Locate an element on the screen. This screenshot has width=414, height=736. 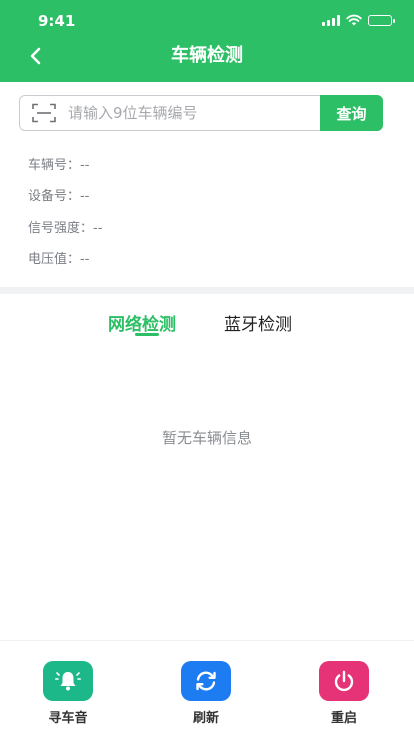
info-row-vehicle: 车辆号：-- is located at coordinates (58, 163).